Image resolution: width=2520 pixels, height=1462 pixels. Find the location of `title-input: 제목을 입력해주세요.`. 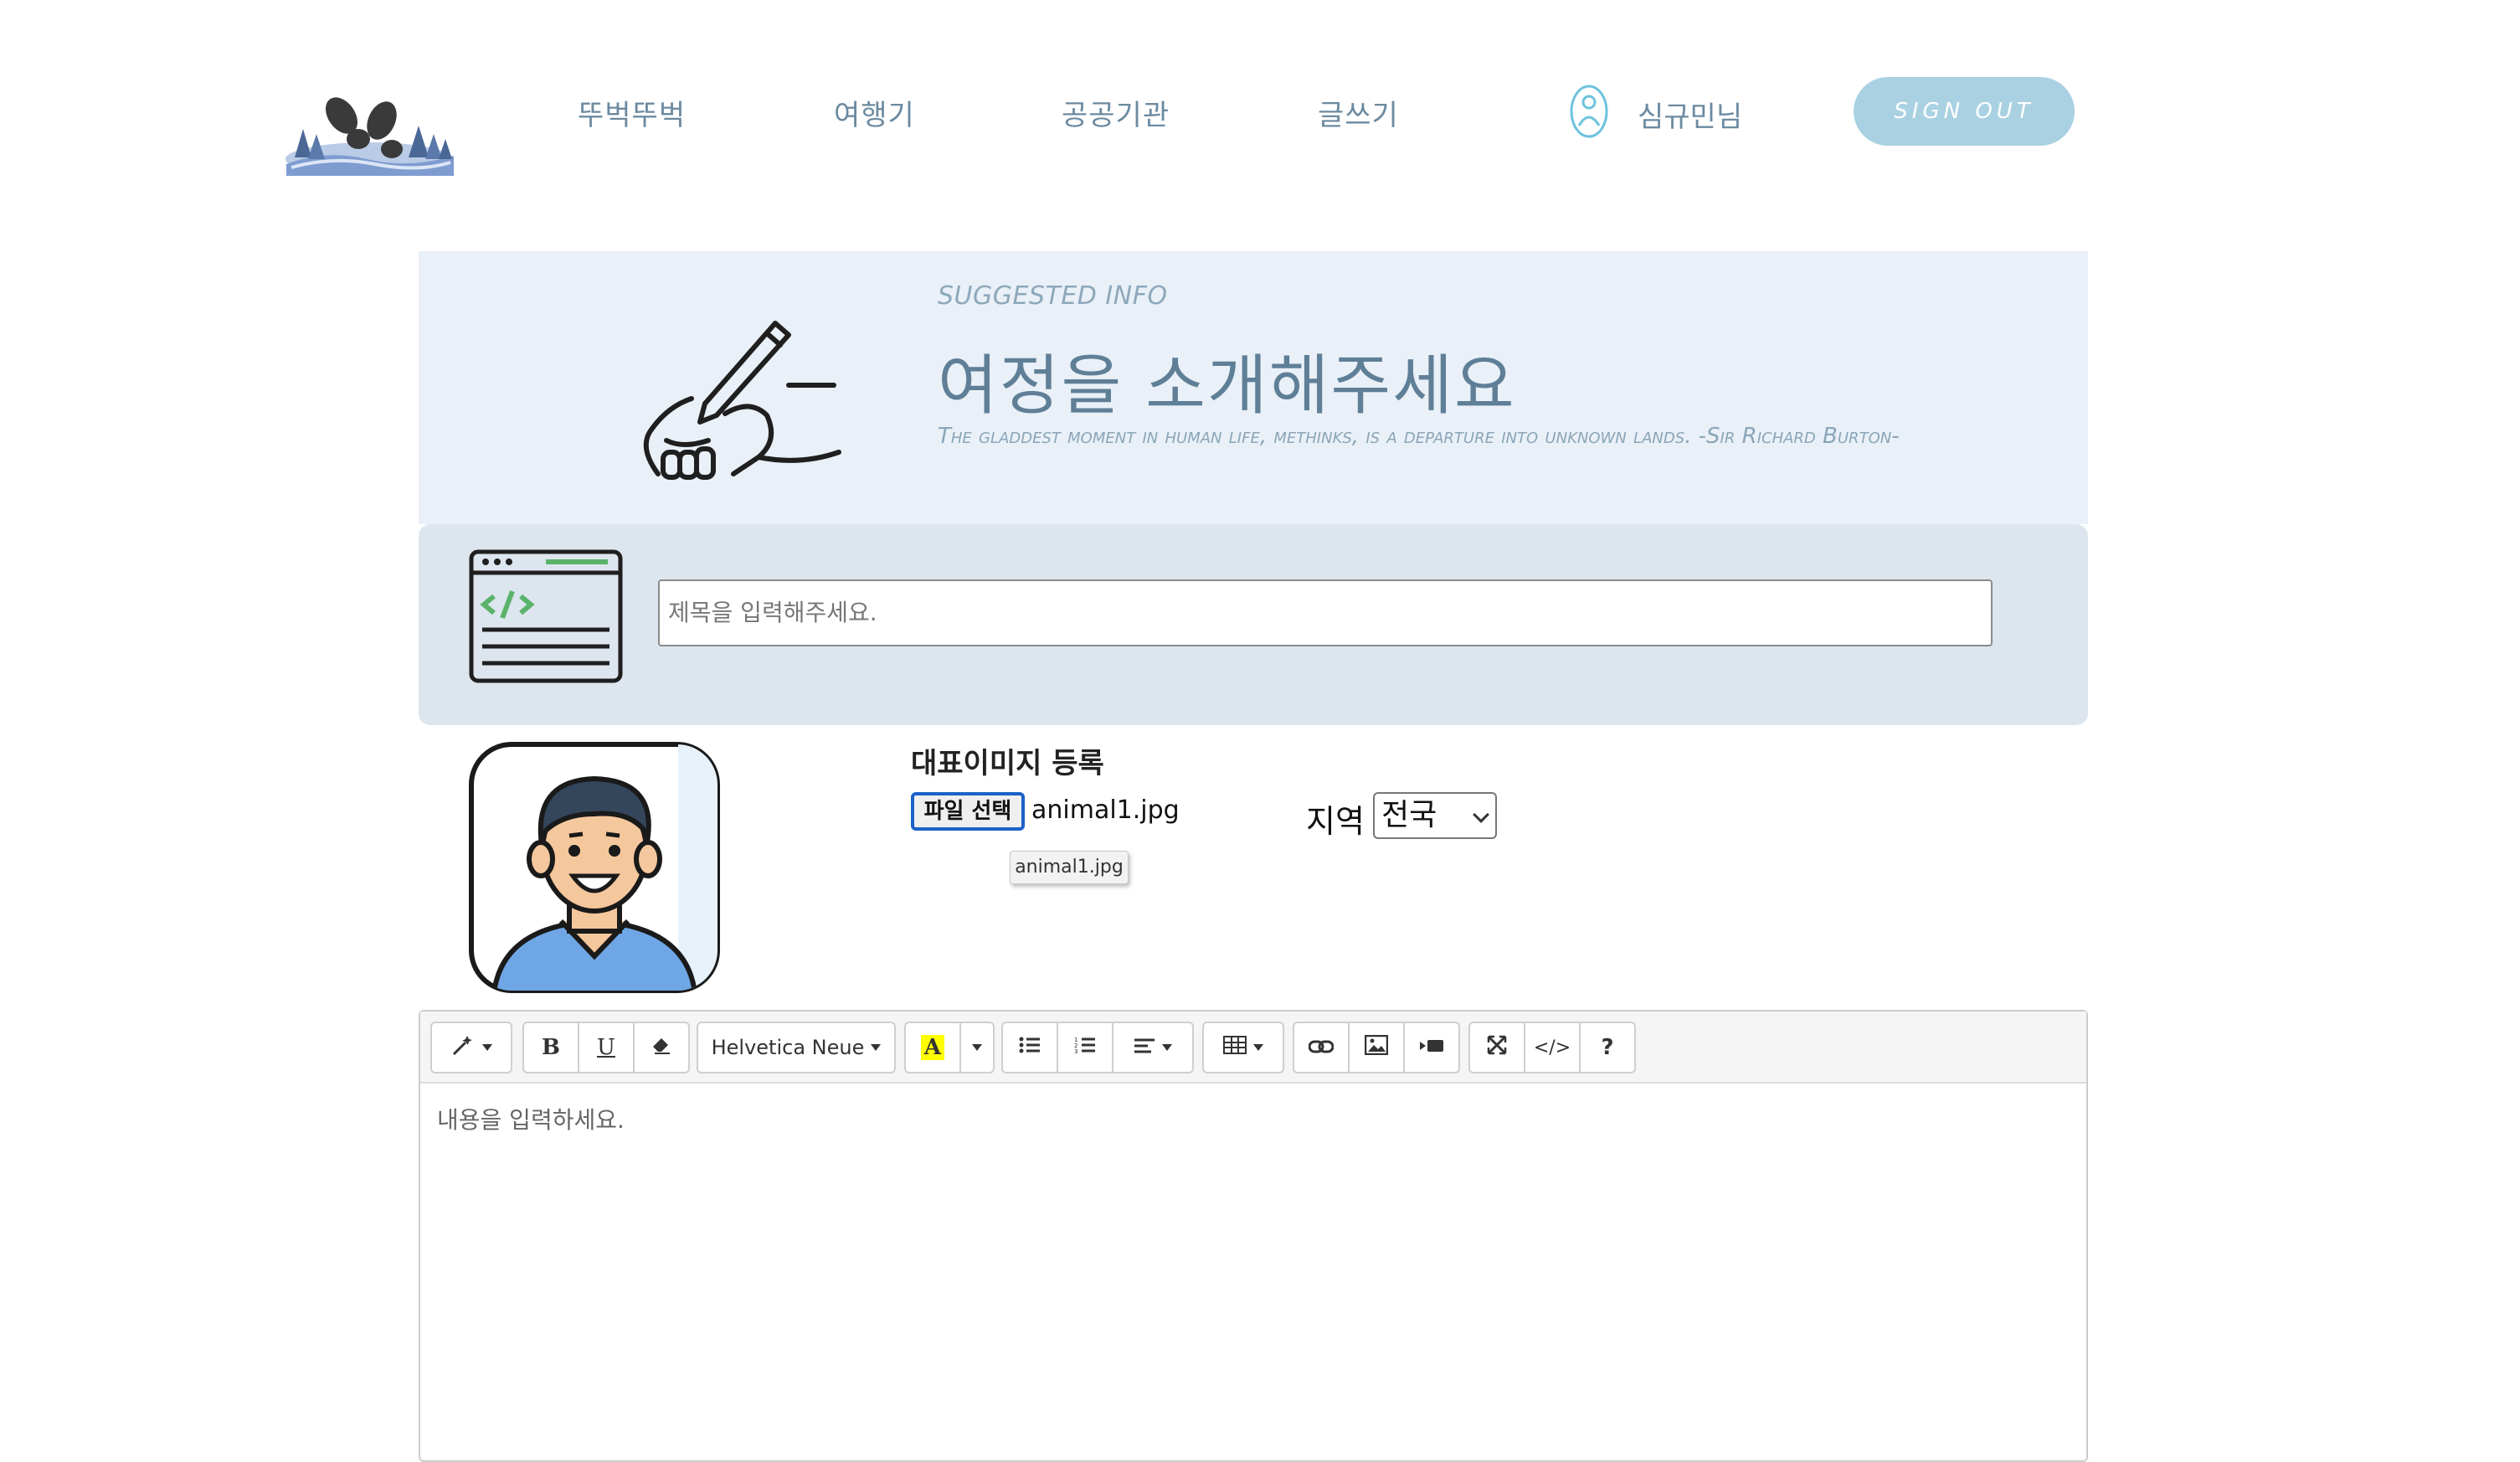

title-input: 제목을 입력해주세요. is located at coordinates (1325, 612).